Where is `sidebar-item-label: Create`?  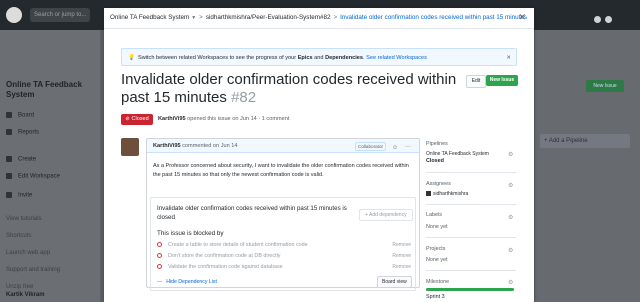
sidebar-item-label: Create is located at coordinates (27, 159).